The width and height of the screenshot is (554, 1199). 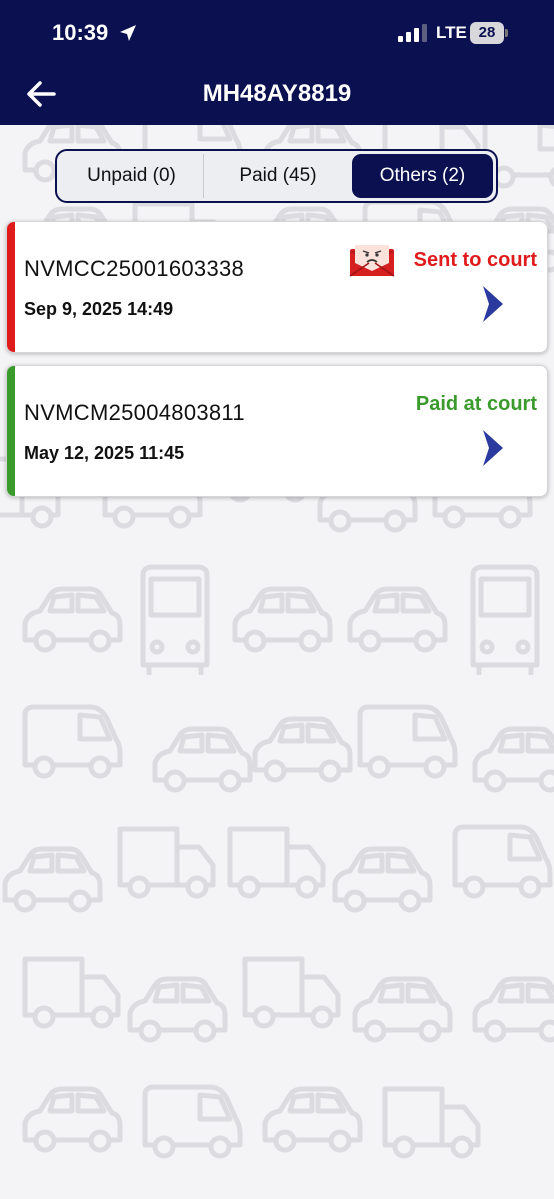 I want to click on status-bar: 10:39 LTE 28, so click(x=277, y=33).